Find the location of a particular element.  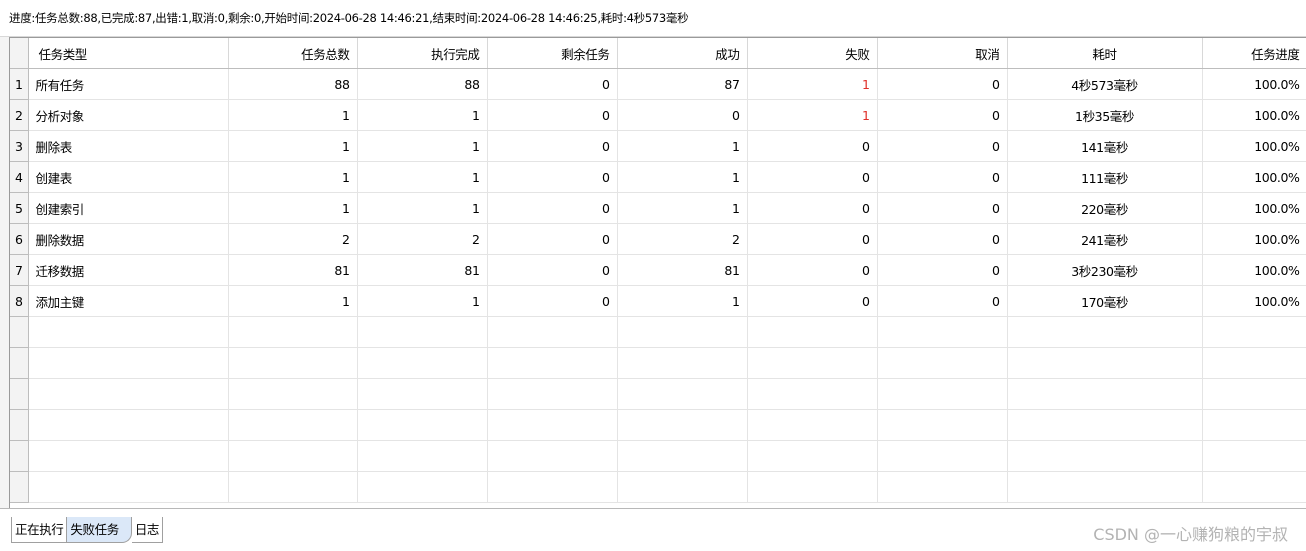

cell-time: 1秒35毫秒 is located at coordinates (1105, 115).